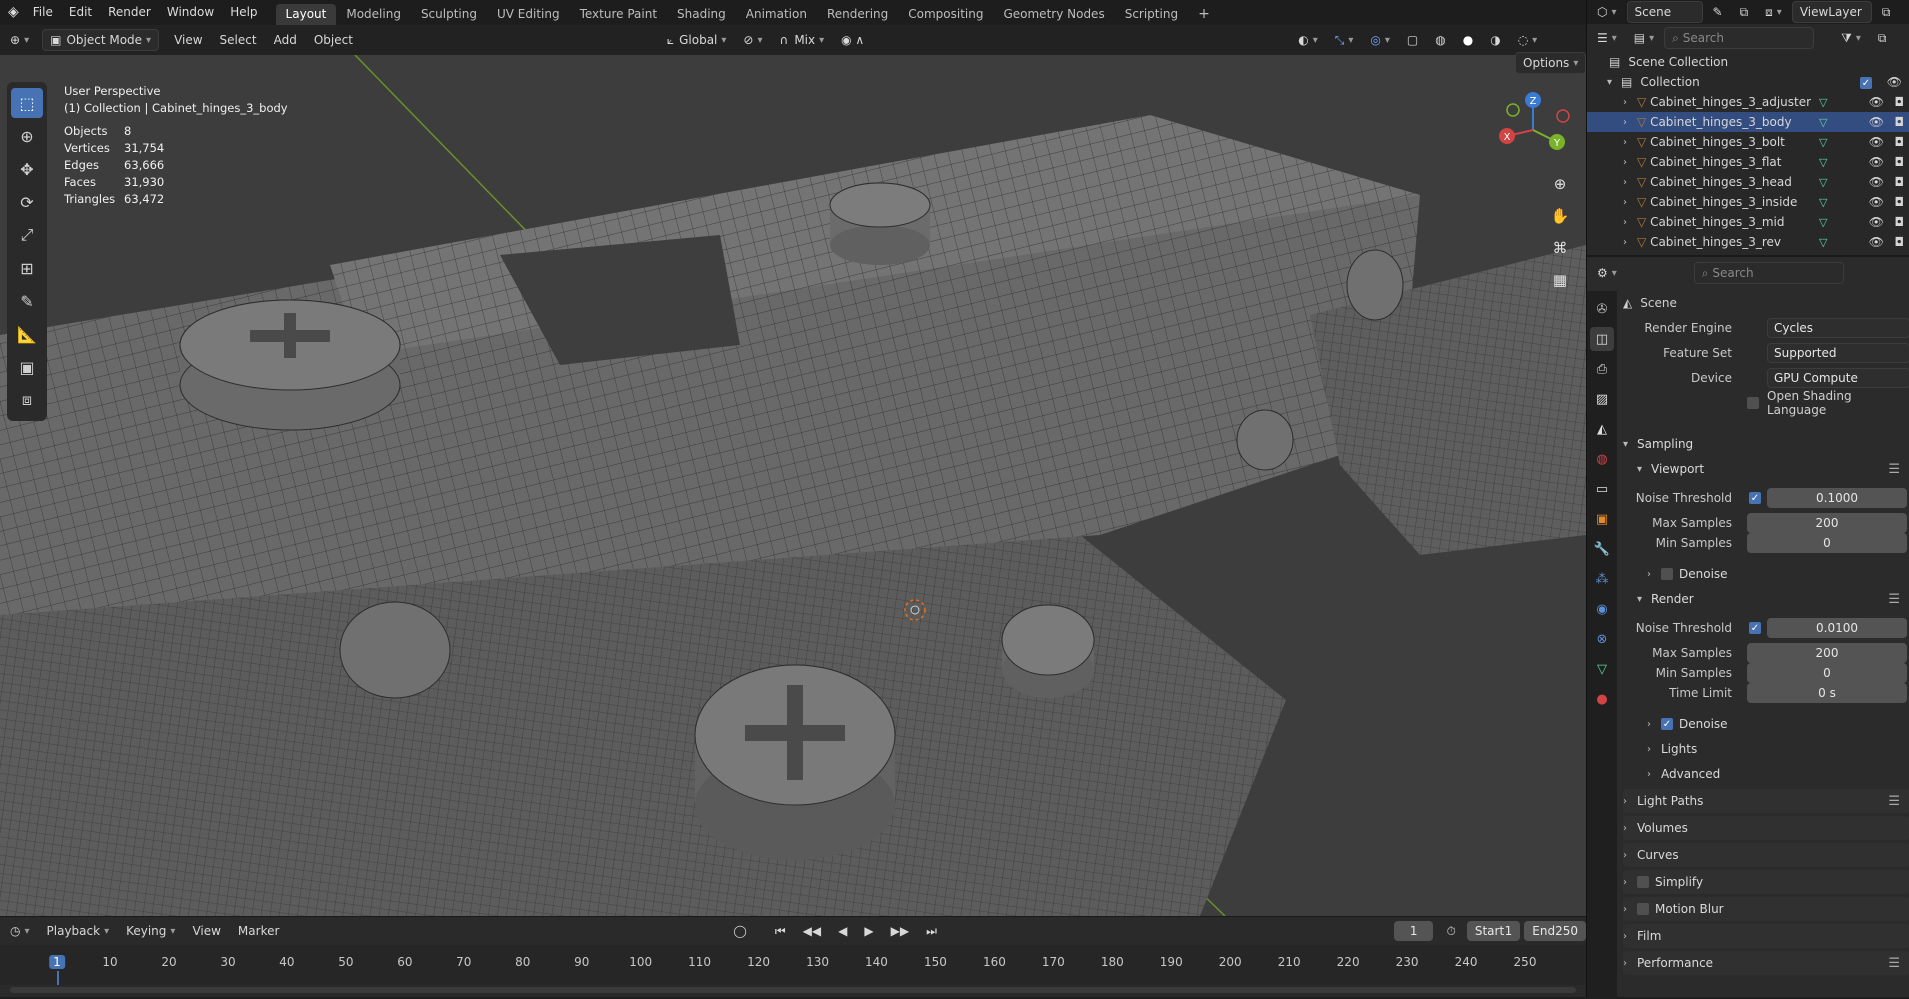 This screenshot has width=1909, height=999. What do you see at coordinates (1664, 12) in the screenshot?
I see `scene-selector: Scene` at bounding box center [1664, 12].